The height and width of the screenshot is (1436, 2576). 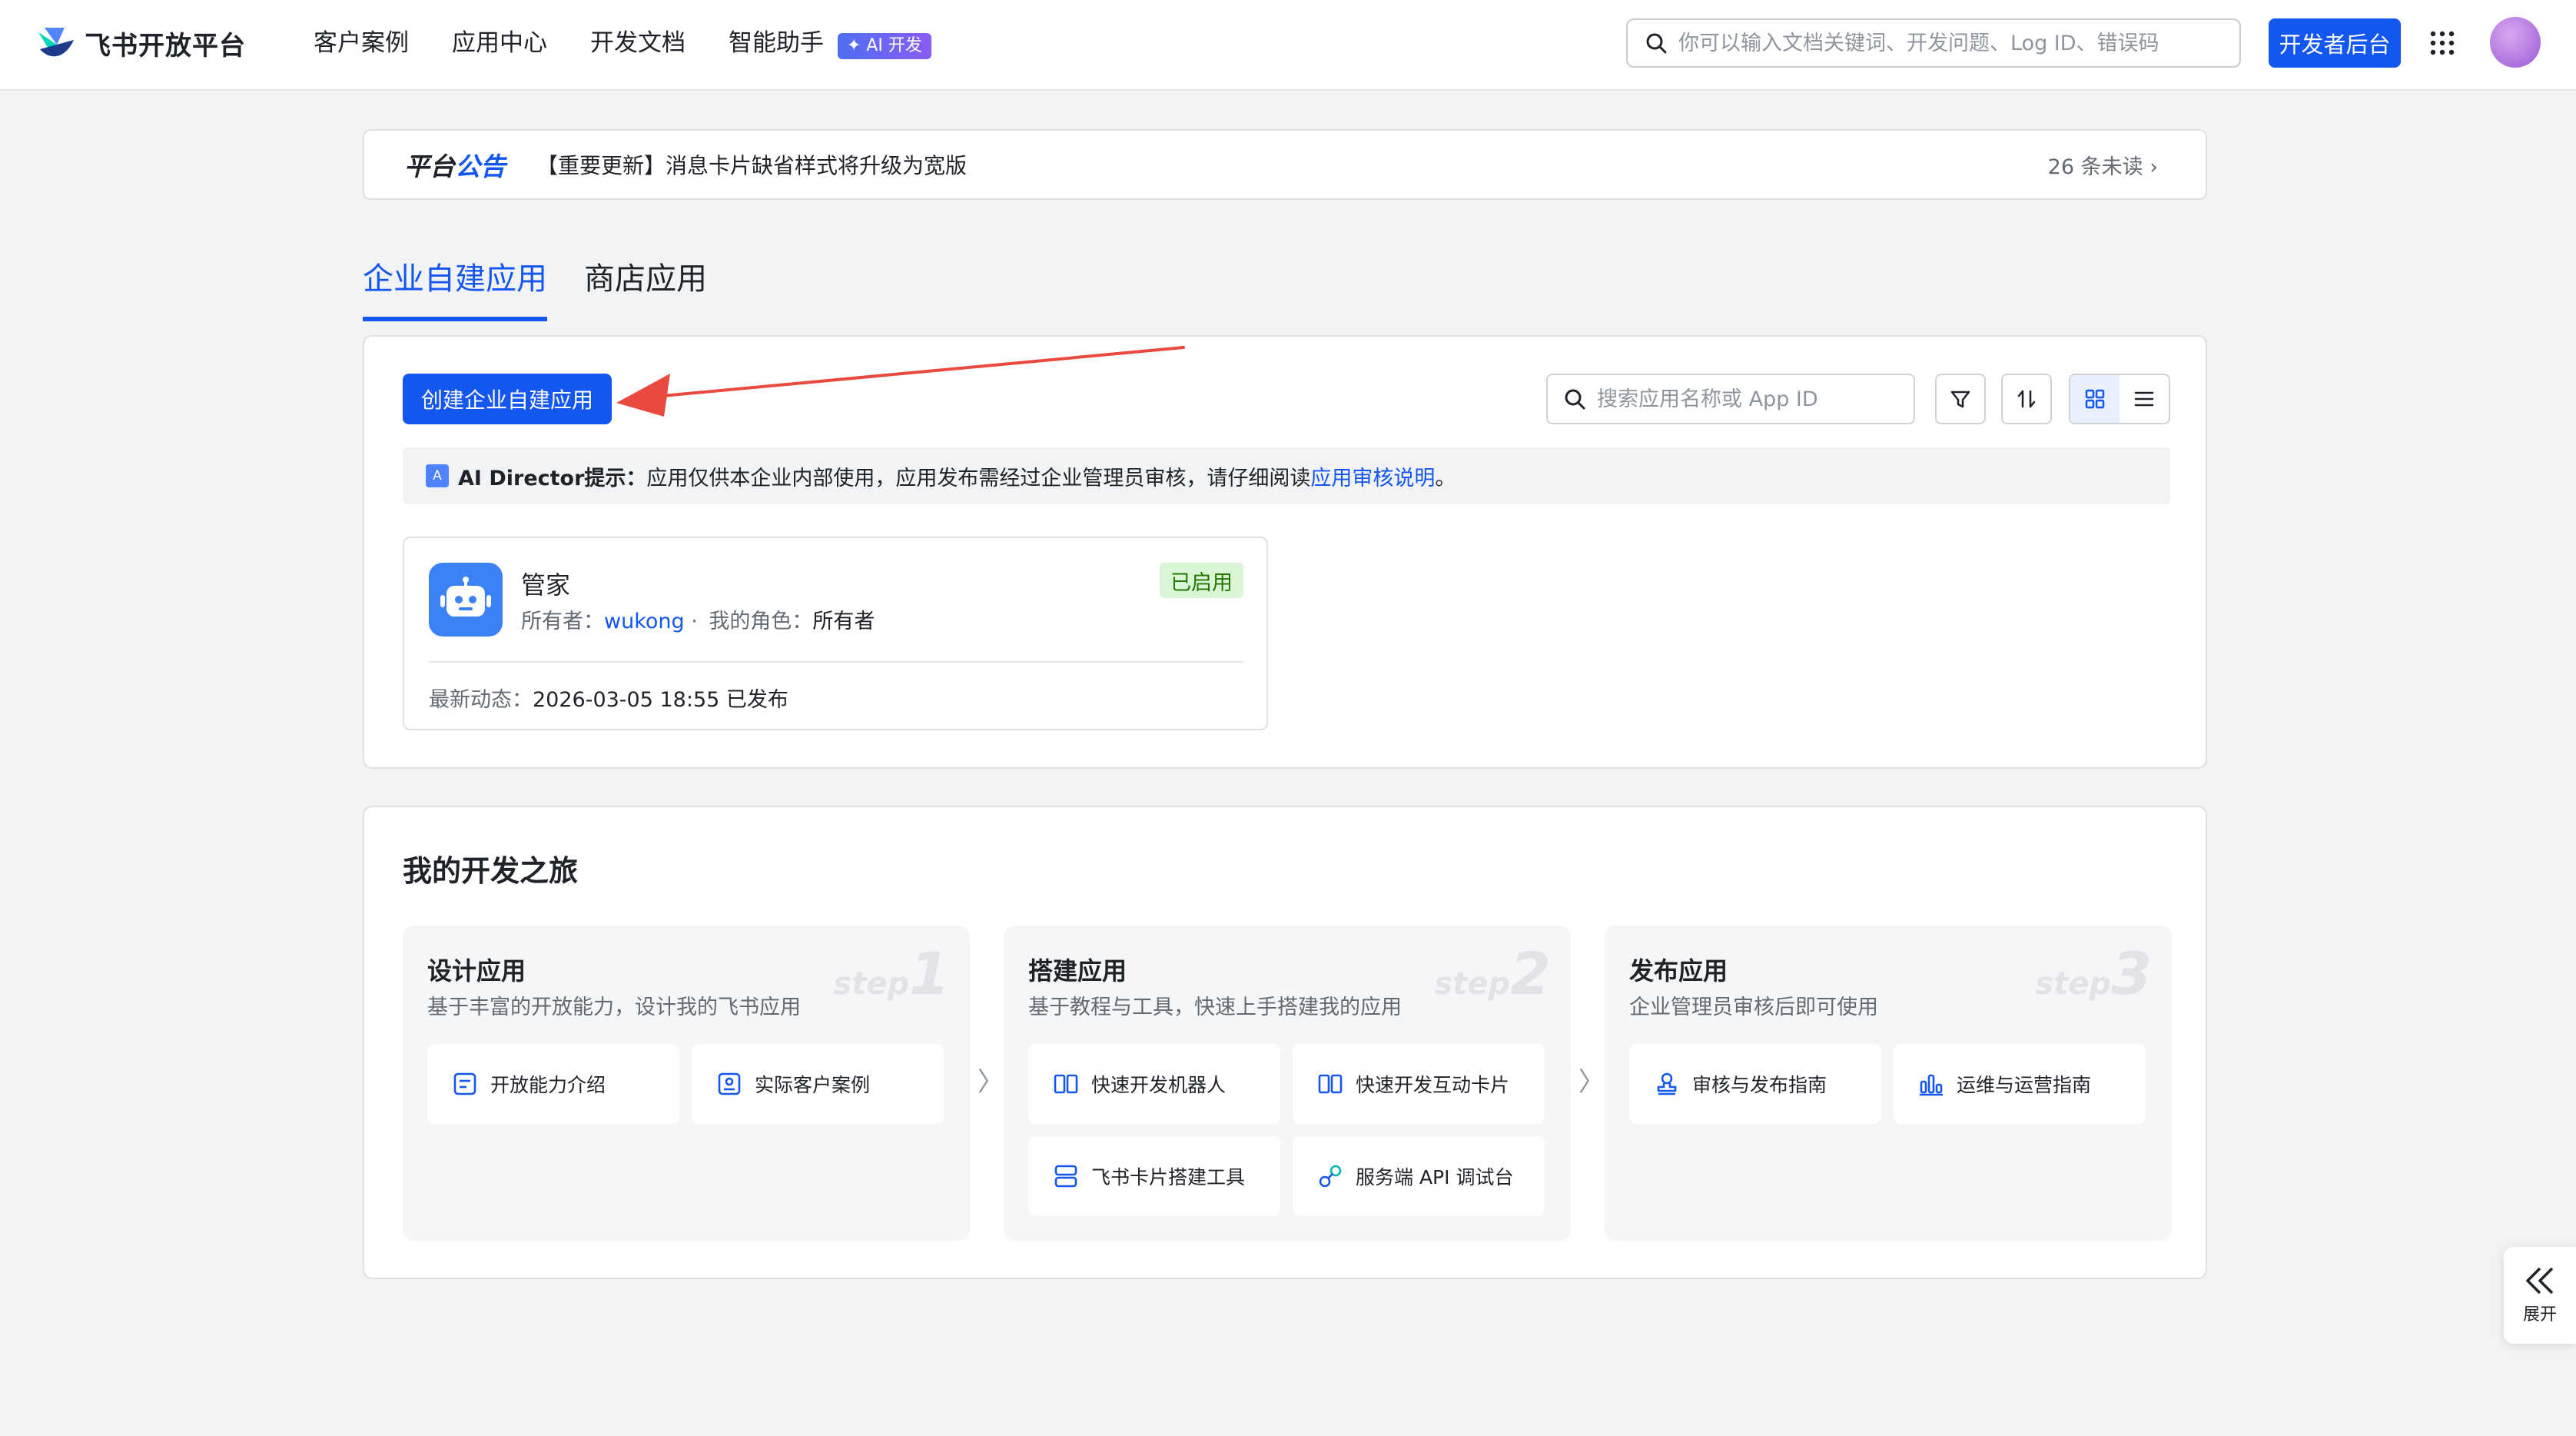 I want to click on app-type-tabs: 企业自建应用 商店应用, so click(x=553, y=287).